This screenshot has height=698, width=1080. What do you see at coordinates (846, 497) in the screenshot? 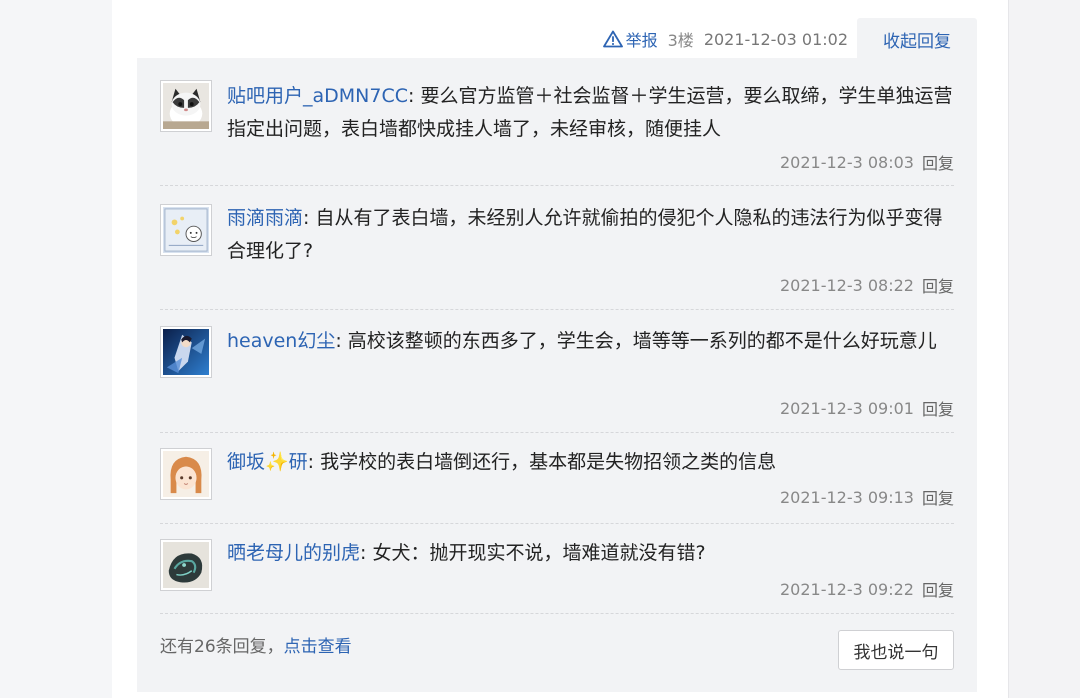
I see `reply-time: 2021-12-3 09:13` at bounding box center [846, 497].